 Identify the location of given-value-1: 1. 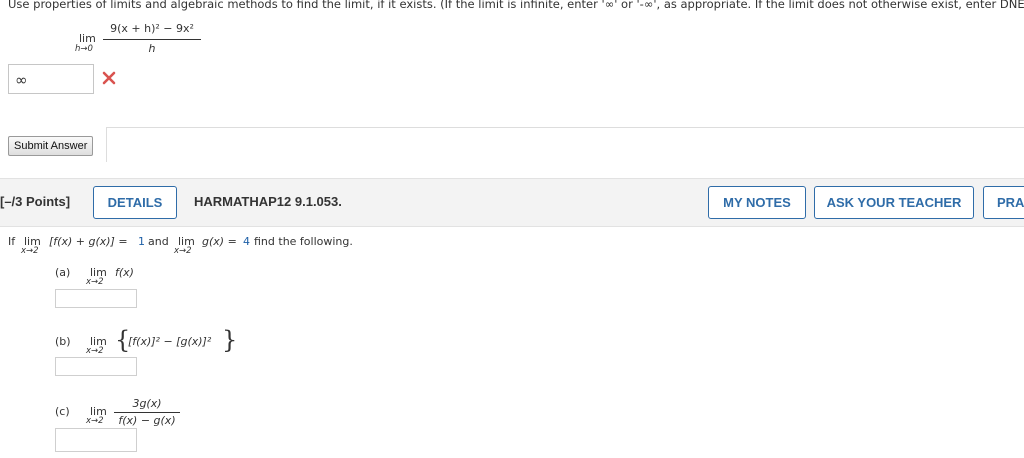
(141, 241).